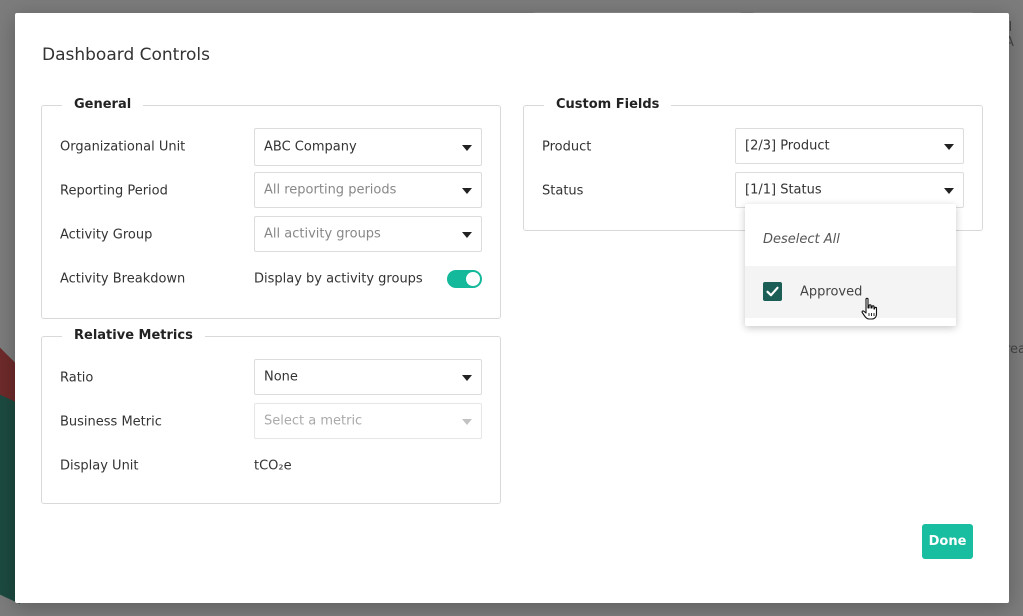  I want to click on hand-pointer-cursor-icon, so click(869, 308).